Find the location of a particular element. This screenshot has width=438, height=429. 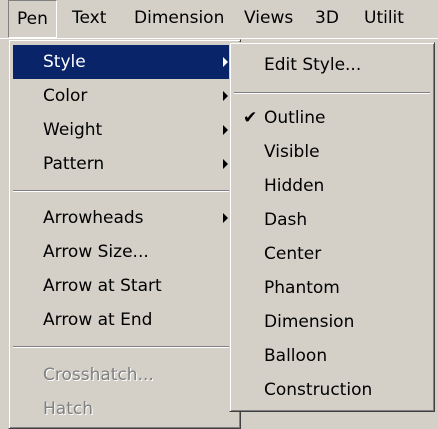

menu-dimension: Dimension is located at coordinates (179, 18).